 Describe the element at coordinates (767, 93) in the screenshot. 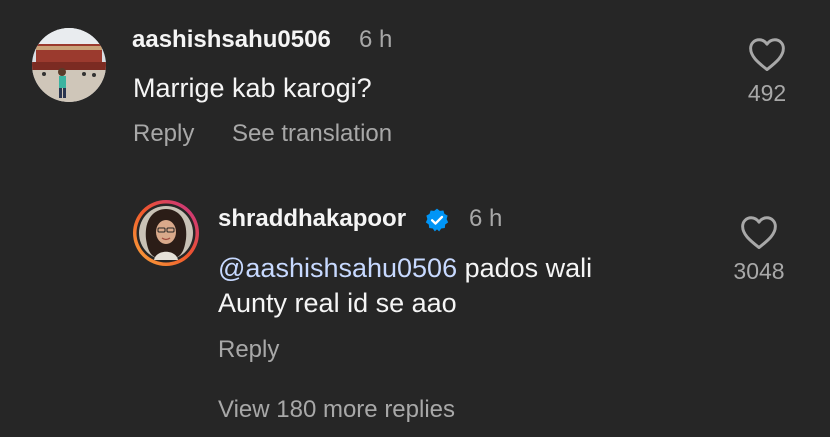

I see `like-count: 492` at that location.